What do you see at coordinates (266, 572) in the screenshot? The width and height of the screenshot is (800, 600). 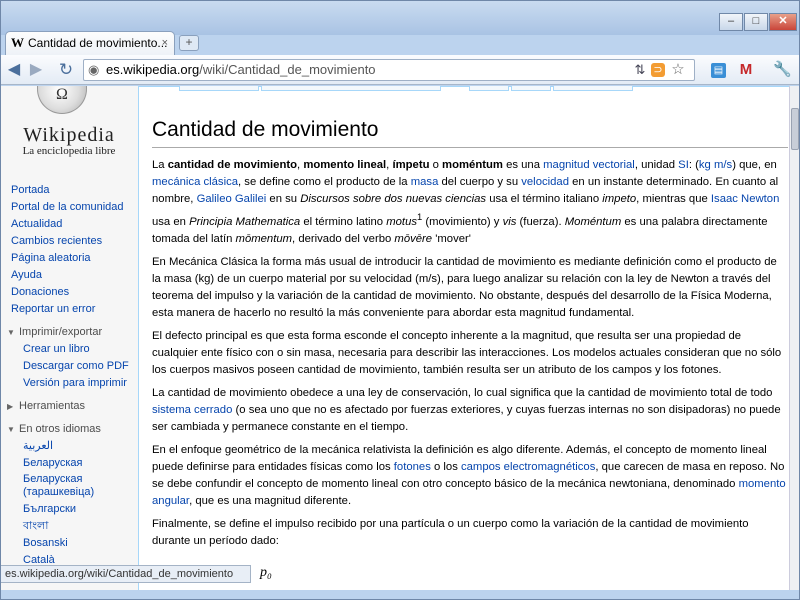 I see `formula: p₀` at bounding box center [266, 572].